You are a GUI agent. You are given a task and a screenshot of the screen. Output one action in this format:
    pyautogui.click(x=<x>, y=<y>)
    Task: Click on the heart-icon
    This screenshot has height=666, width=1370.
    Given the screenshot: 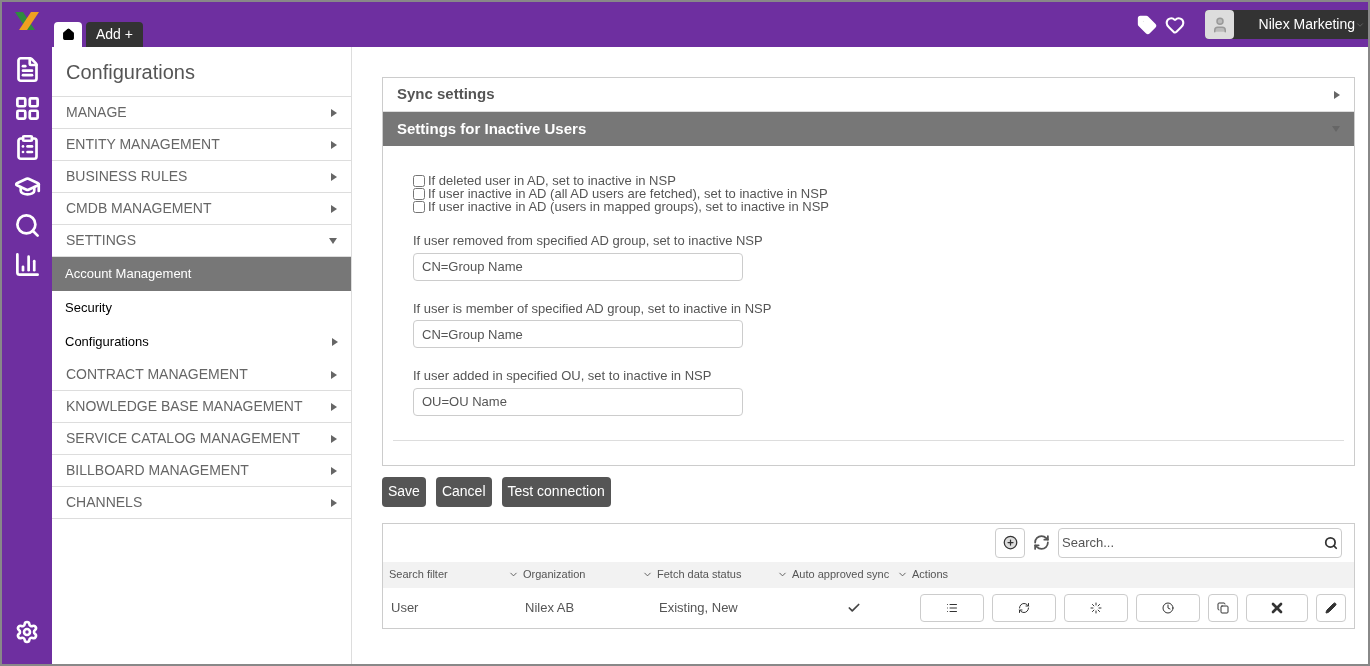 What is the action you would take?
    pyautogui.click(x=1175, y=24)
    